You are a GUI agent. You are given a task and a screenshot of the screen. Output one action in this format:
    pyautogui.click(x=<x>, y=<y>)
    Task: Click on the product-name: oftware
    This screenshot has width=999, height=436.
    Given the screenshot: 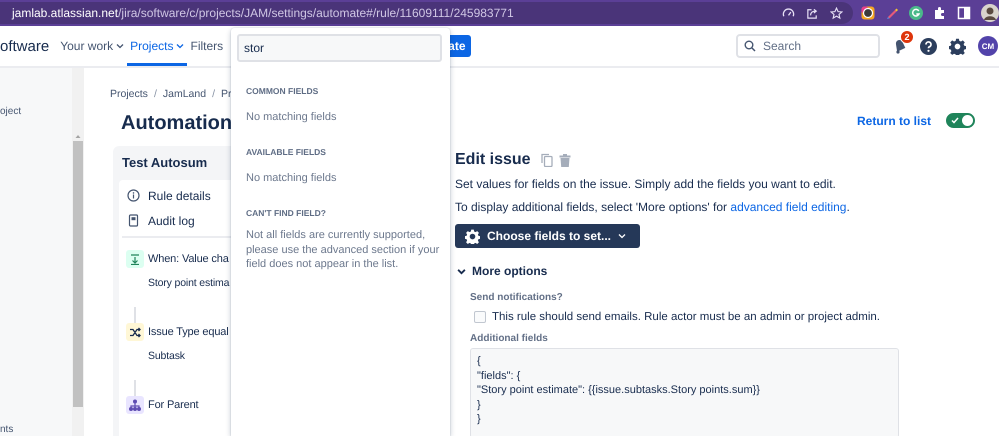 What is the action you would take?
    pyautogui.click(x=25, y=46)
    